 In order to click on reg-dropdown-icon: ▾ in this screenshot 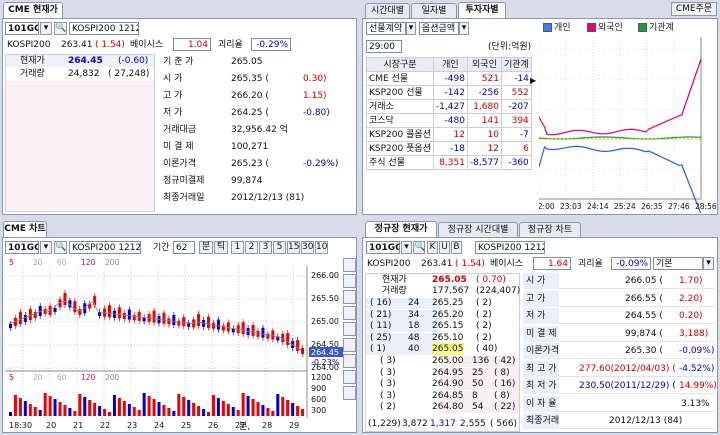, I will do `click(406, 247)`.